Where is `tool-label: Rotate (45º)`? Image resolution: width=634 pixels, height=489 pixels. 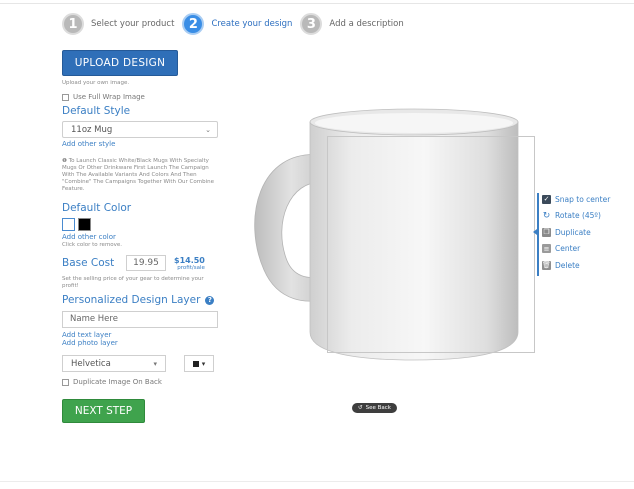 tool-label: Rotate (45º) is located at coordinates (578, 215).